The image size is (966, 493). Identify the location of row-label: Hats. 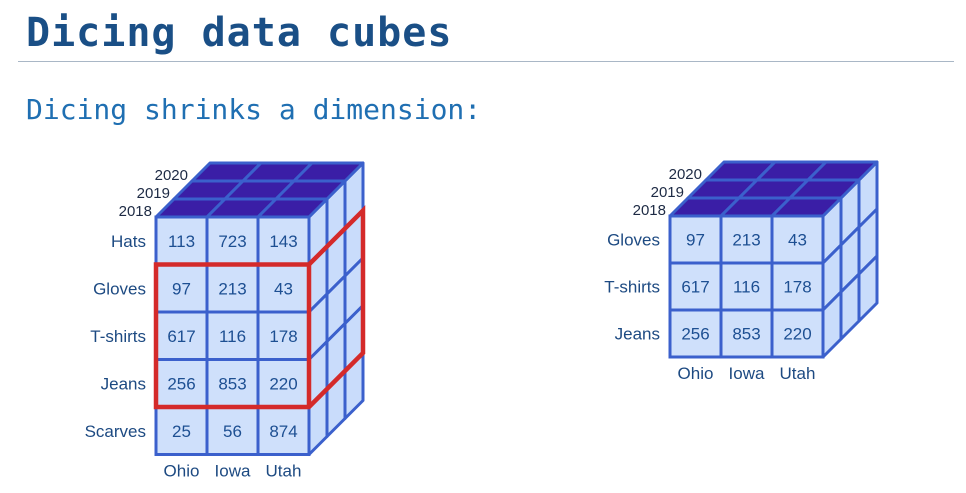
(128, 241).